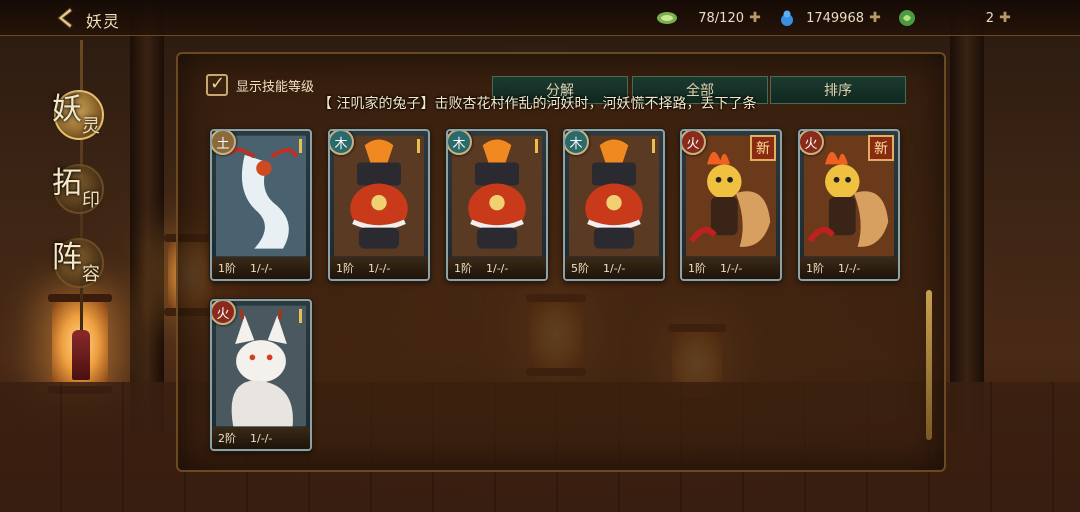  Describe the element at coordinates (907, 18) in the screenshot. I see `green-token-icon` at that location.